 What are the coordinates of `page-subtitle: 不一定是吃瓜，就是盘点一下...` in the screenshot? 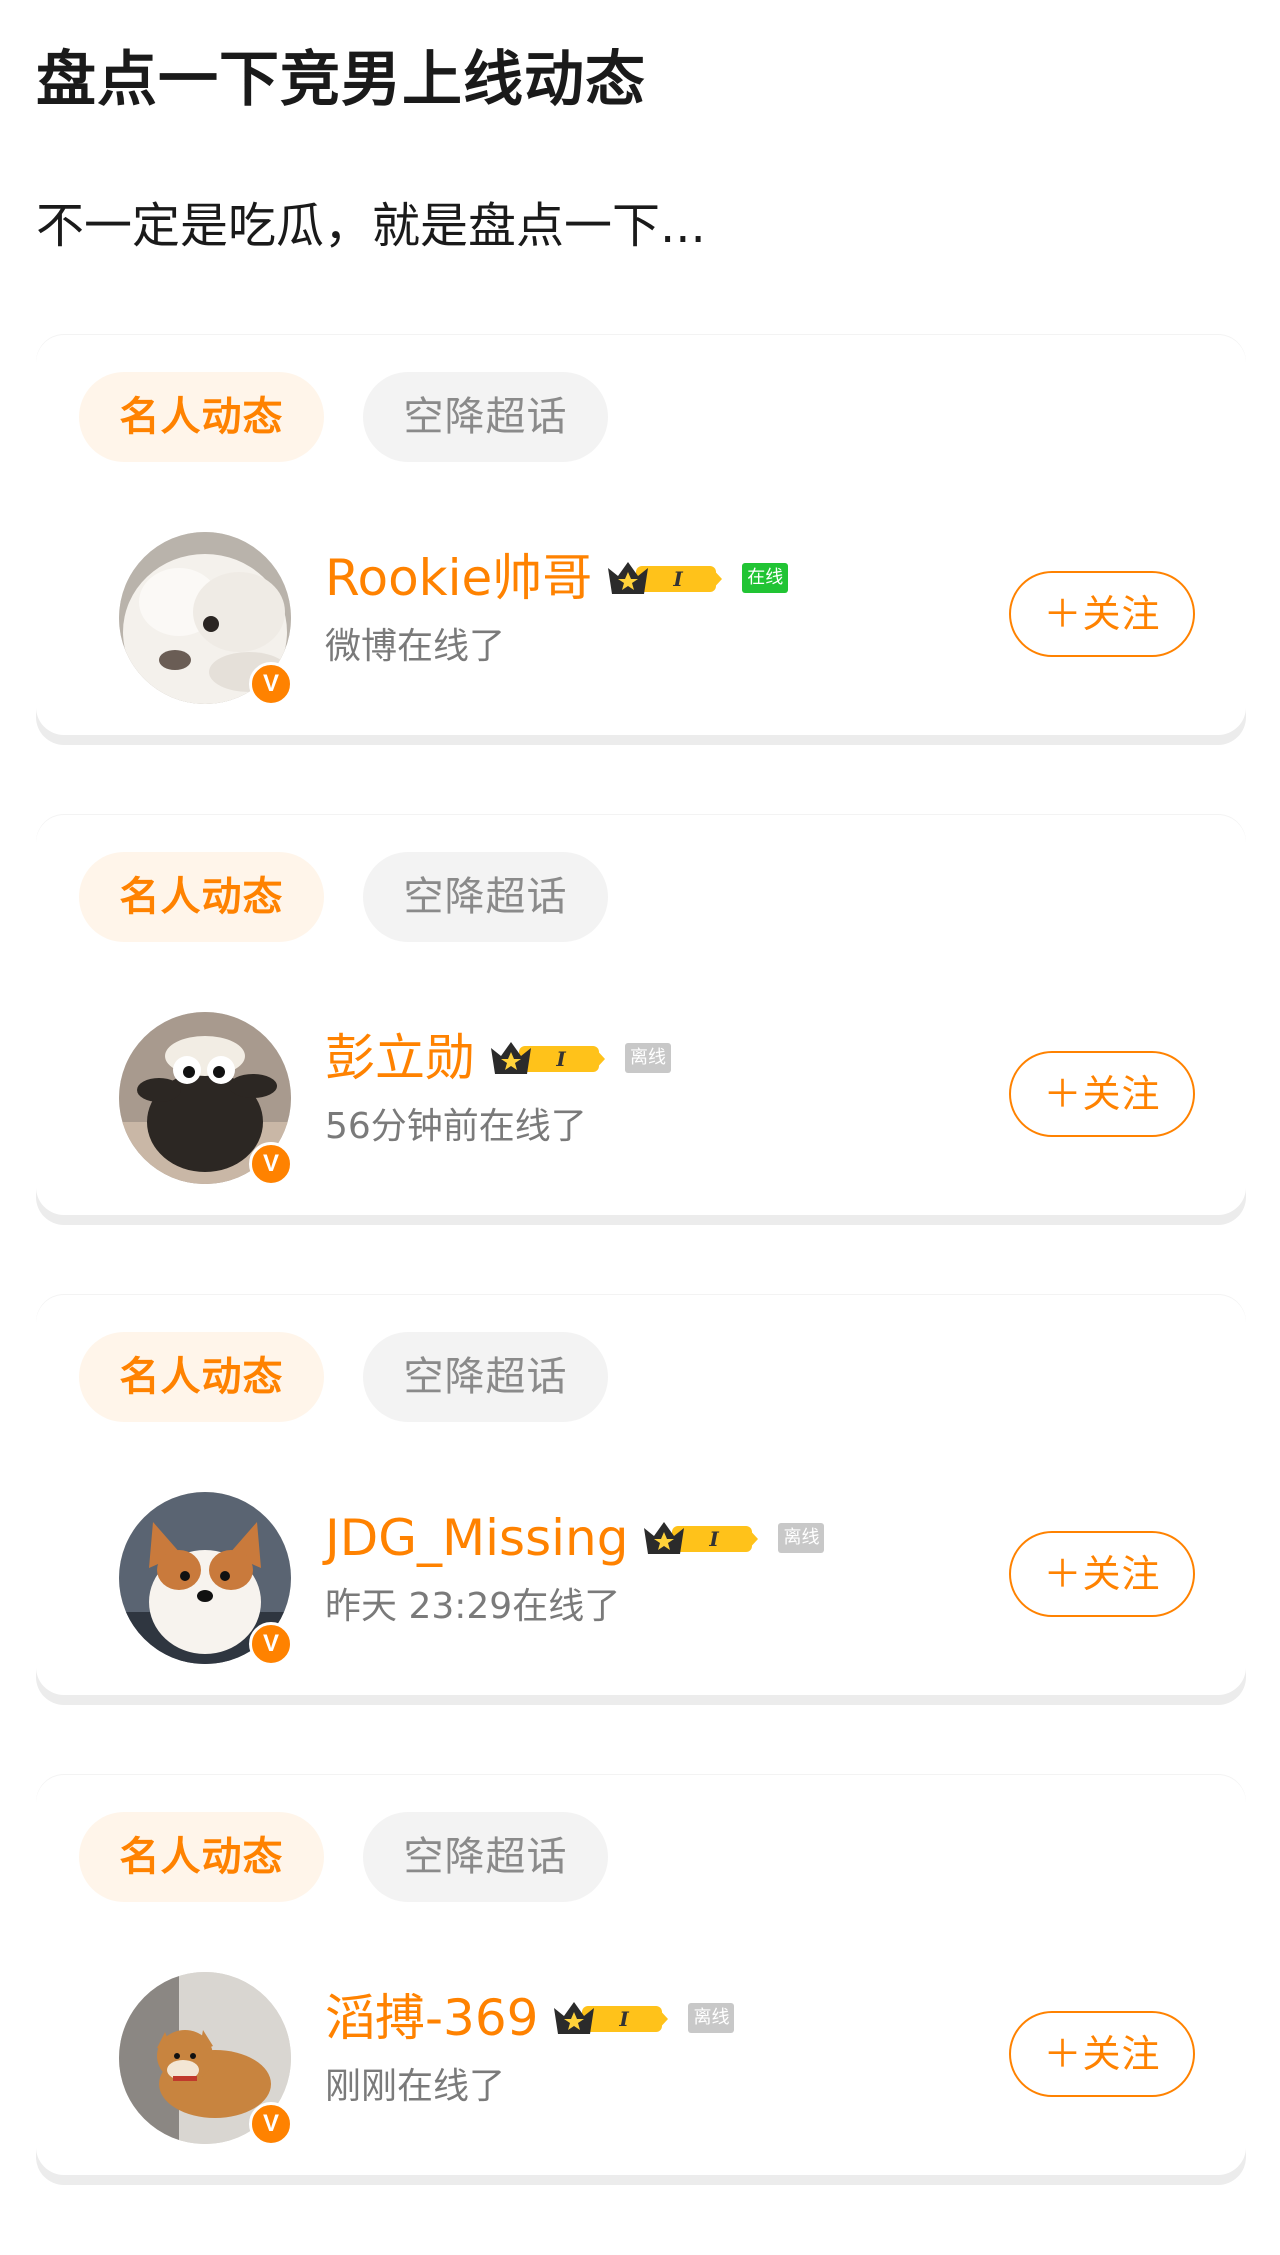 It's located at (371, 226).